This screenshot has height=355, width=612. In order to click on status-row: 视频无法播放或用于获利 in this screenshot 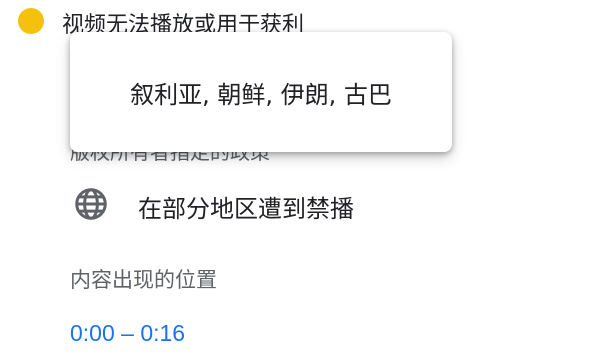, I will do `click(161, 21)`.